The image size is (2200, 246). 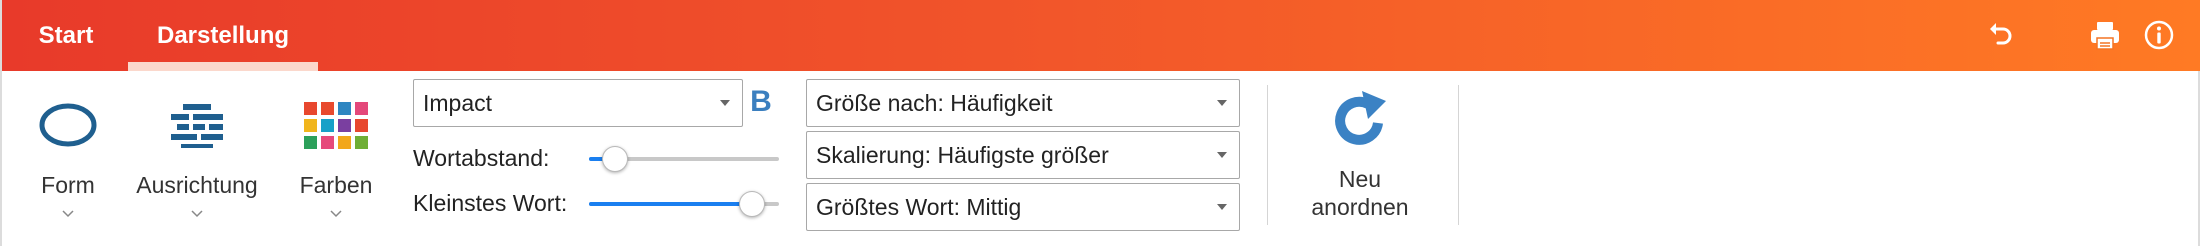 What do you see at coordinates (458, 102) in the screenshot?
I see `font-select-value: Impact` at bounding box center [458, 102].